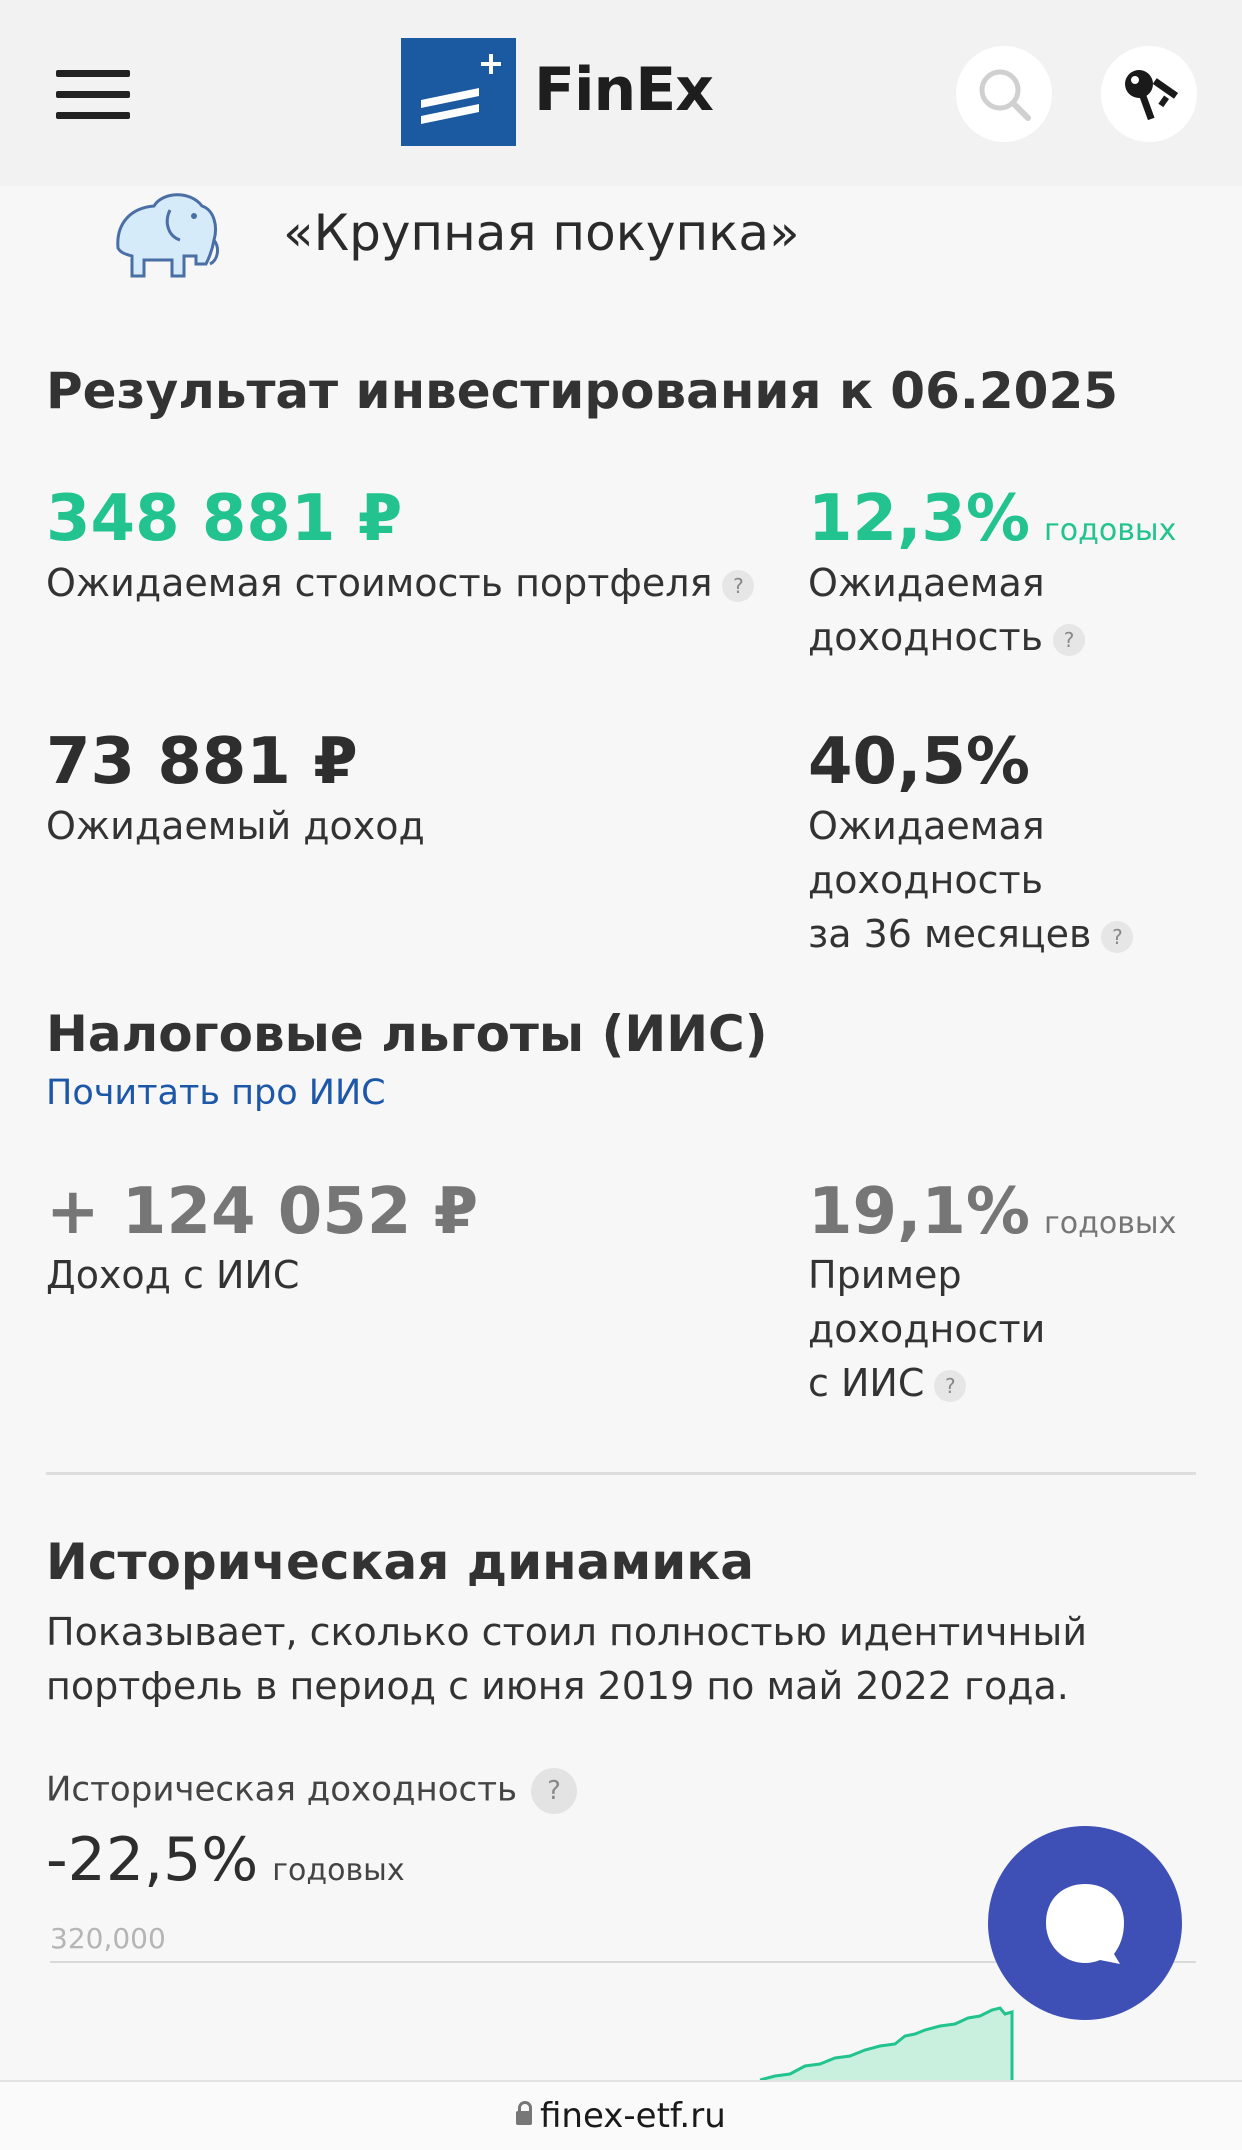 This screenshot has height=2150, width=1242. Describe the element at coordinates (624, 90) in the screenshot. I see `logo-text: FinEx` at that location.